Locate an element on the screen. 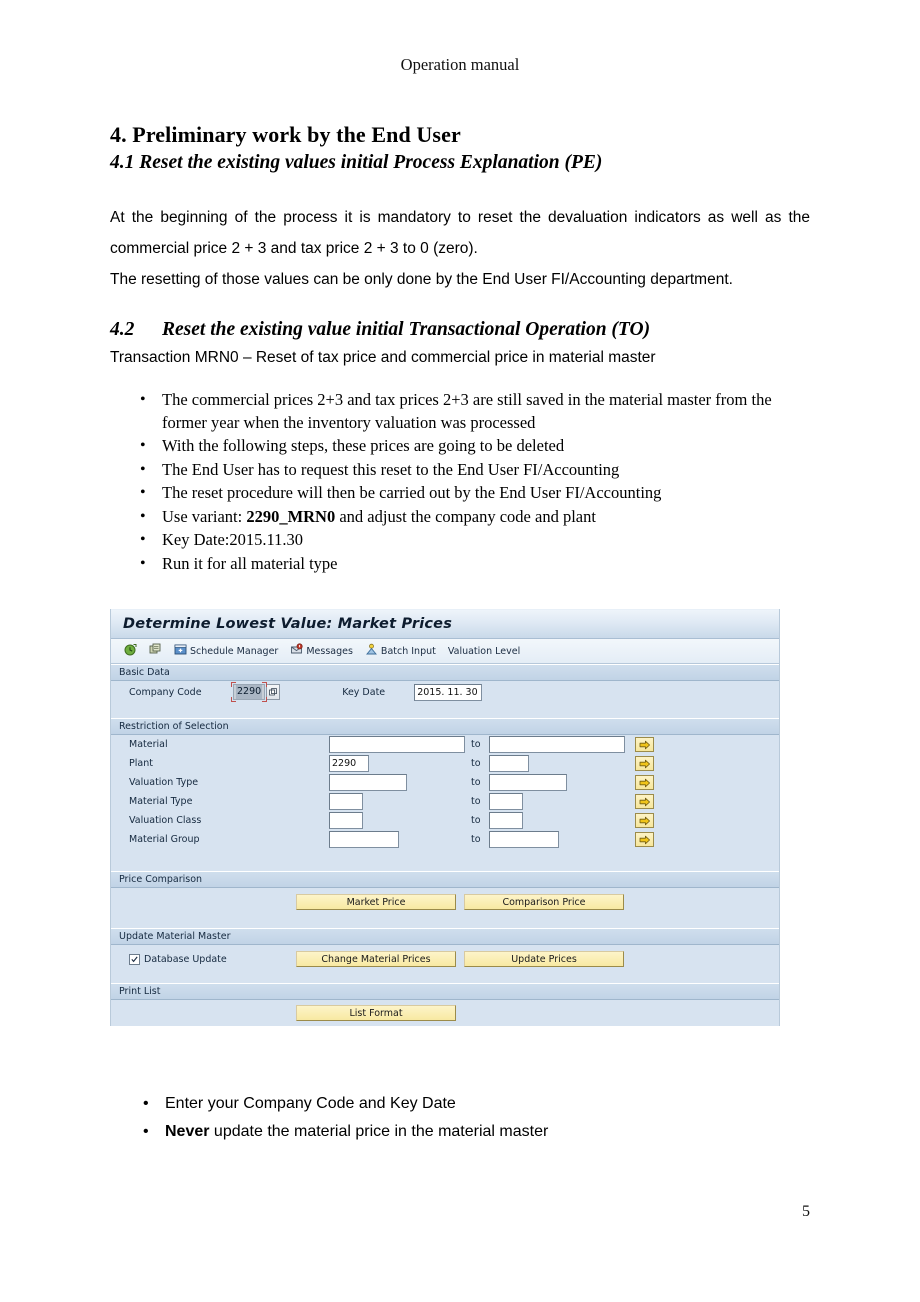  company-code-field-wrap: 2290 is located at coordinates (256, 692).